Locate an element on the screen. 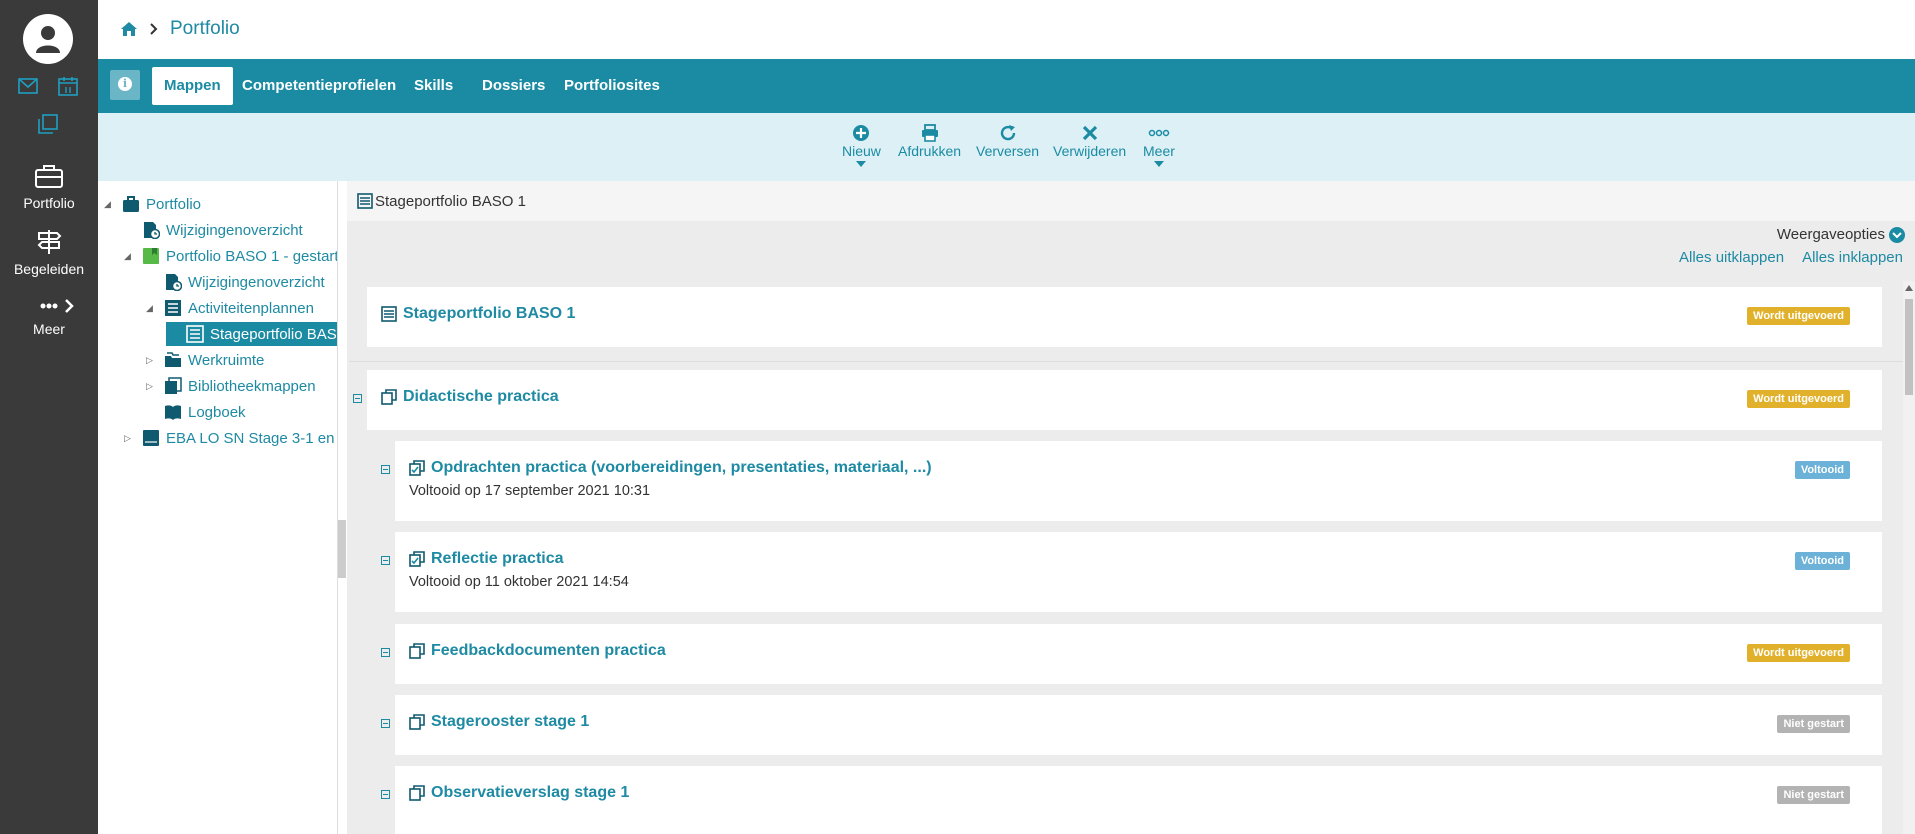 The width and height of the screenshot is (1915, 834). tab-dossiers: Dossiers is located at coordinates (513, 86).